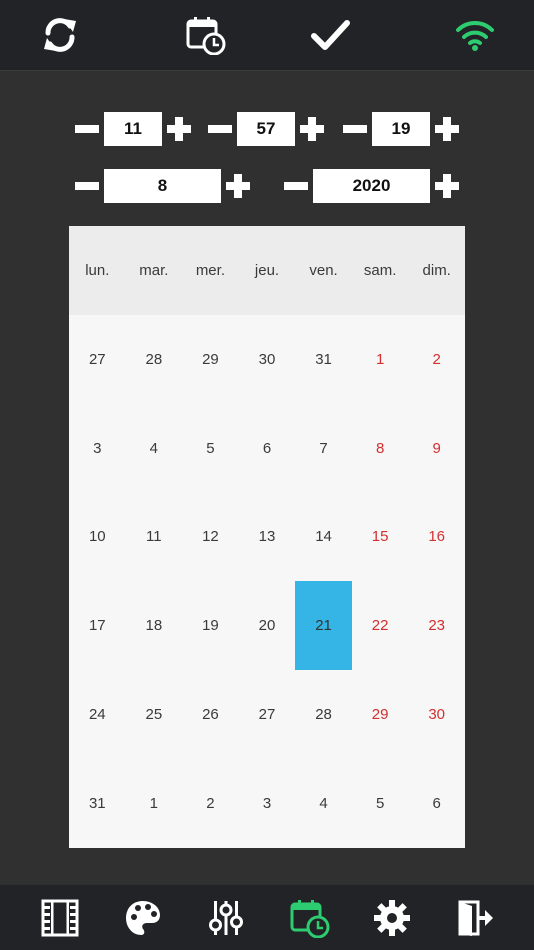 The width and height of the screenshot is (534, 950). Describe the element at coordinates (323, 448) in the screenshot. I see `calendar-day: 7` at that location.